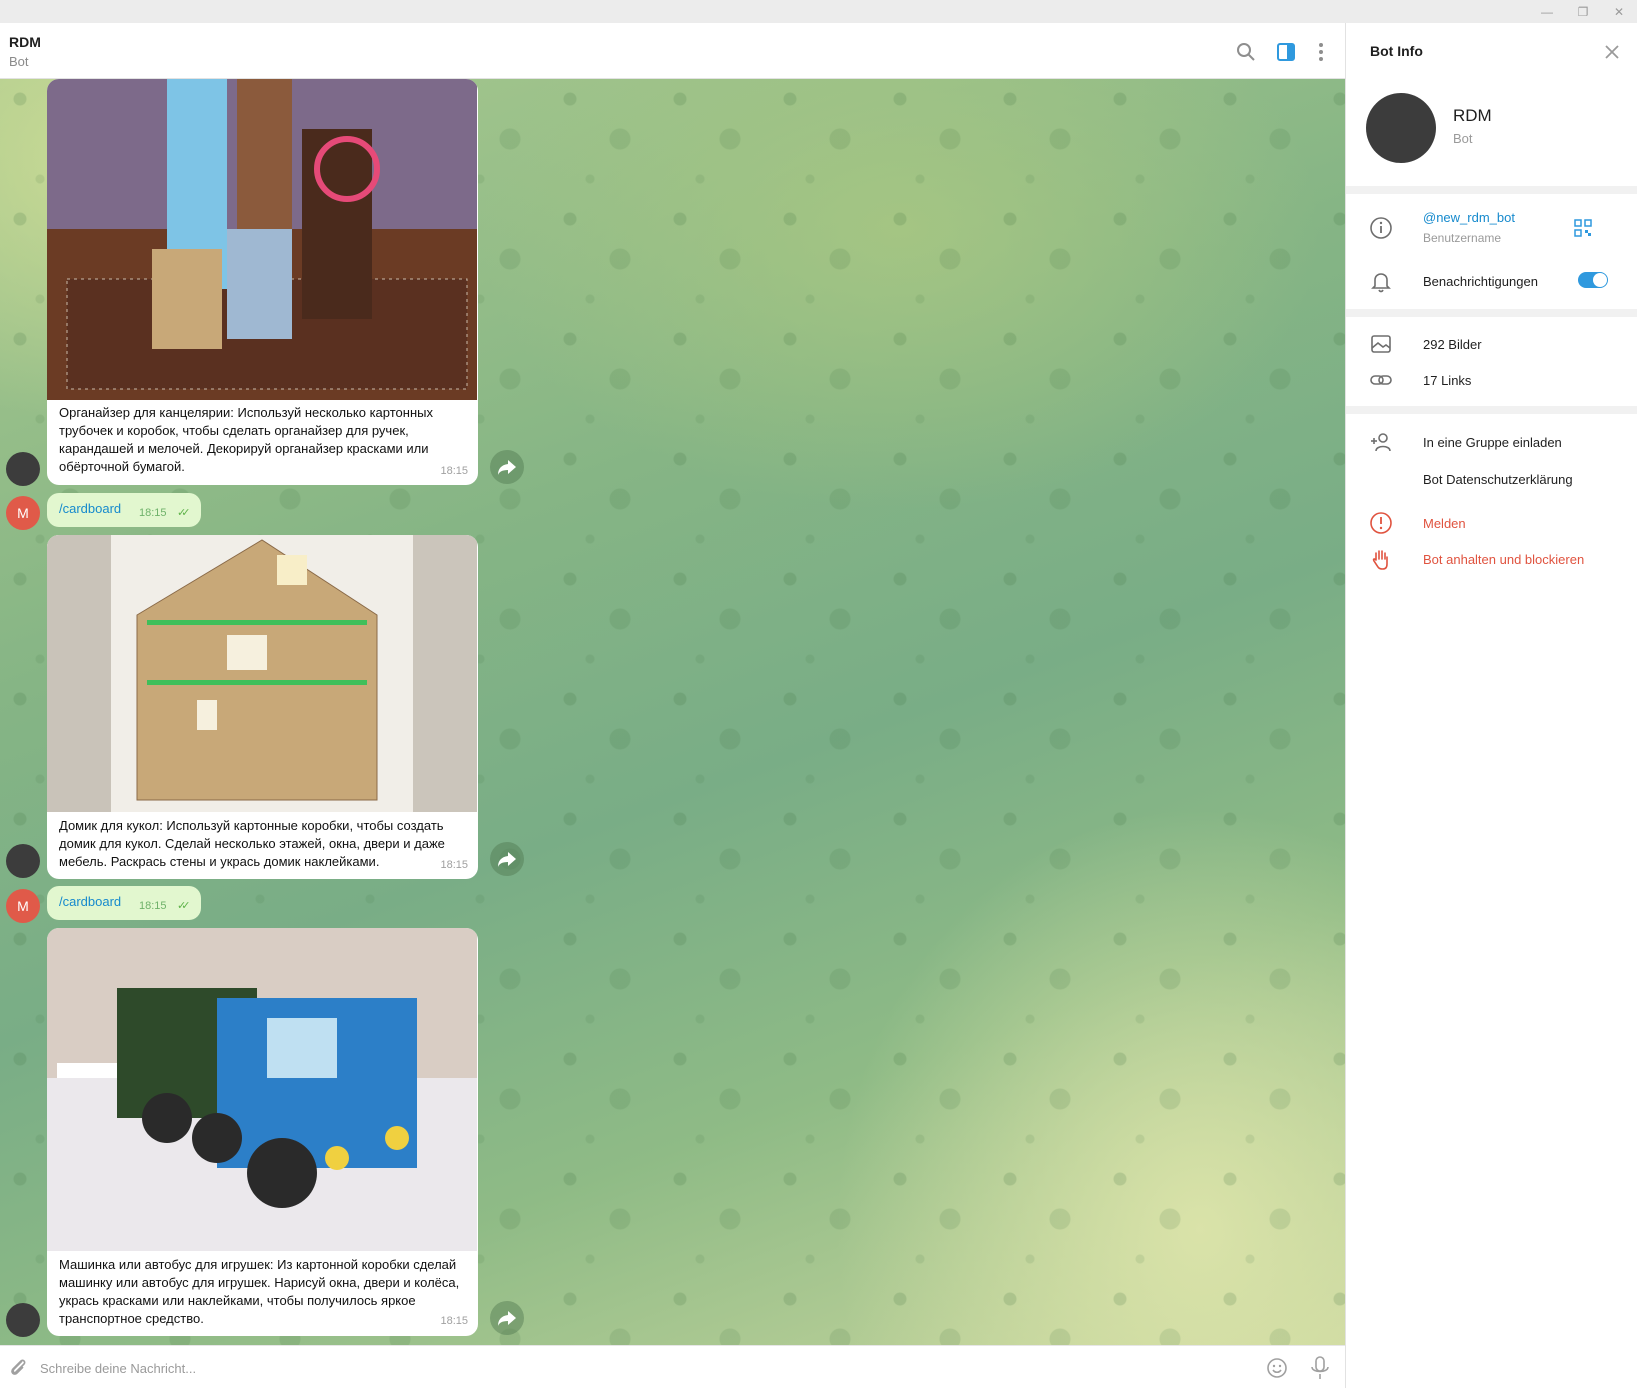 This screenshot has height=1388, width=1637. What do you see at coordinates (1469, 217) in the screenshot?
I see `bot-username: @new_rdm_bot` at bounding box center [1469, 217].